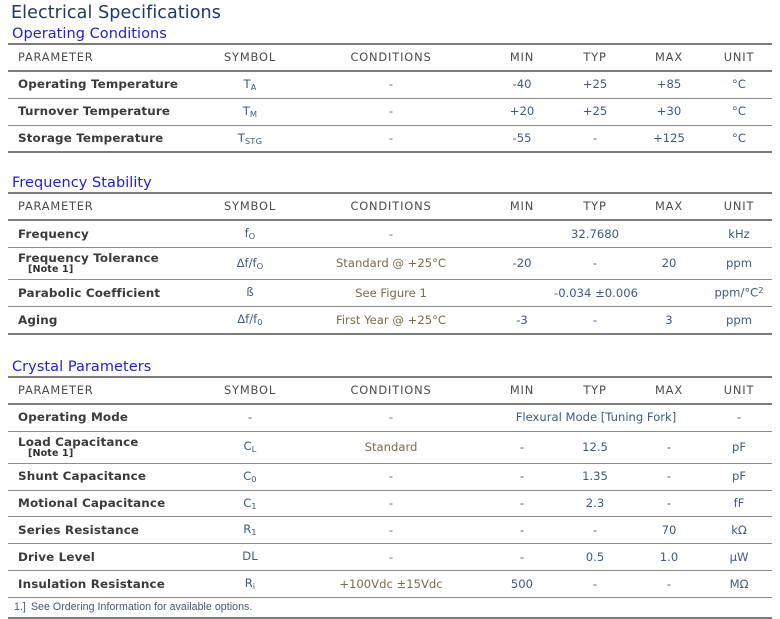 The image size is (780, 619). I want to click on cell-parameter: Frequency, so click(106, 234).